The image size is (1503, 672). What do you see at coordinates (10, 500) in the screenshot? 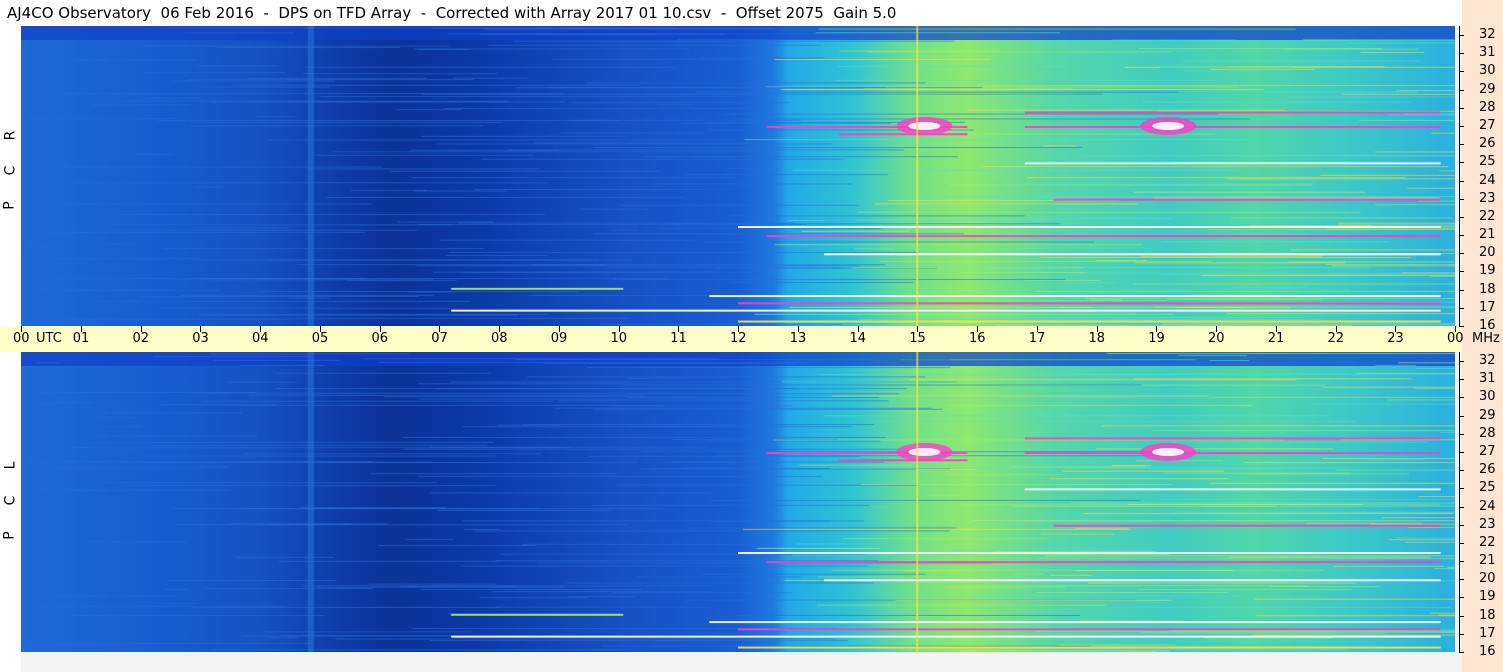
I see `lcp-label: L C P` at bounding box center [10, 500].